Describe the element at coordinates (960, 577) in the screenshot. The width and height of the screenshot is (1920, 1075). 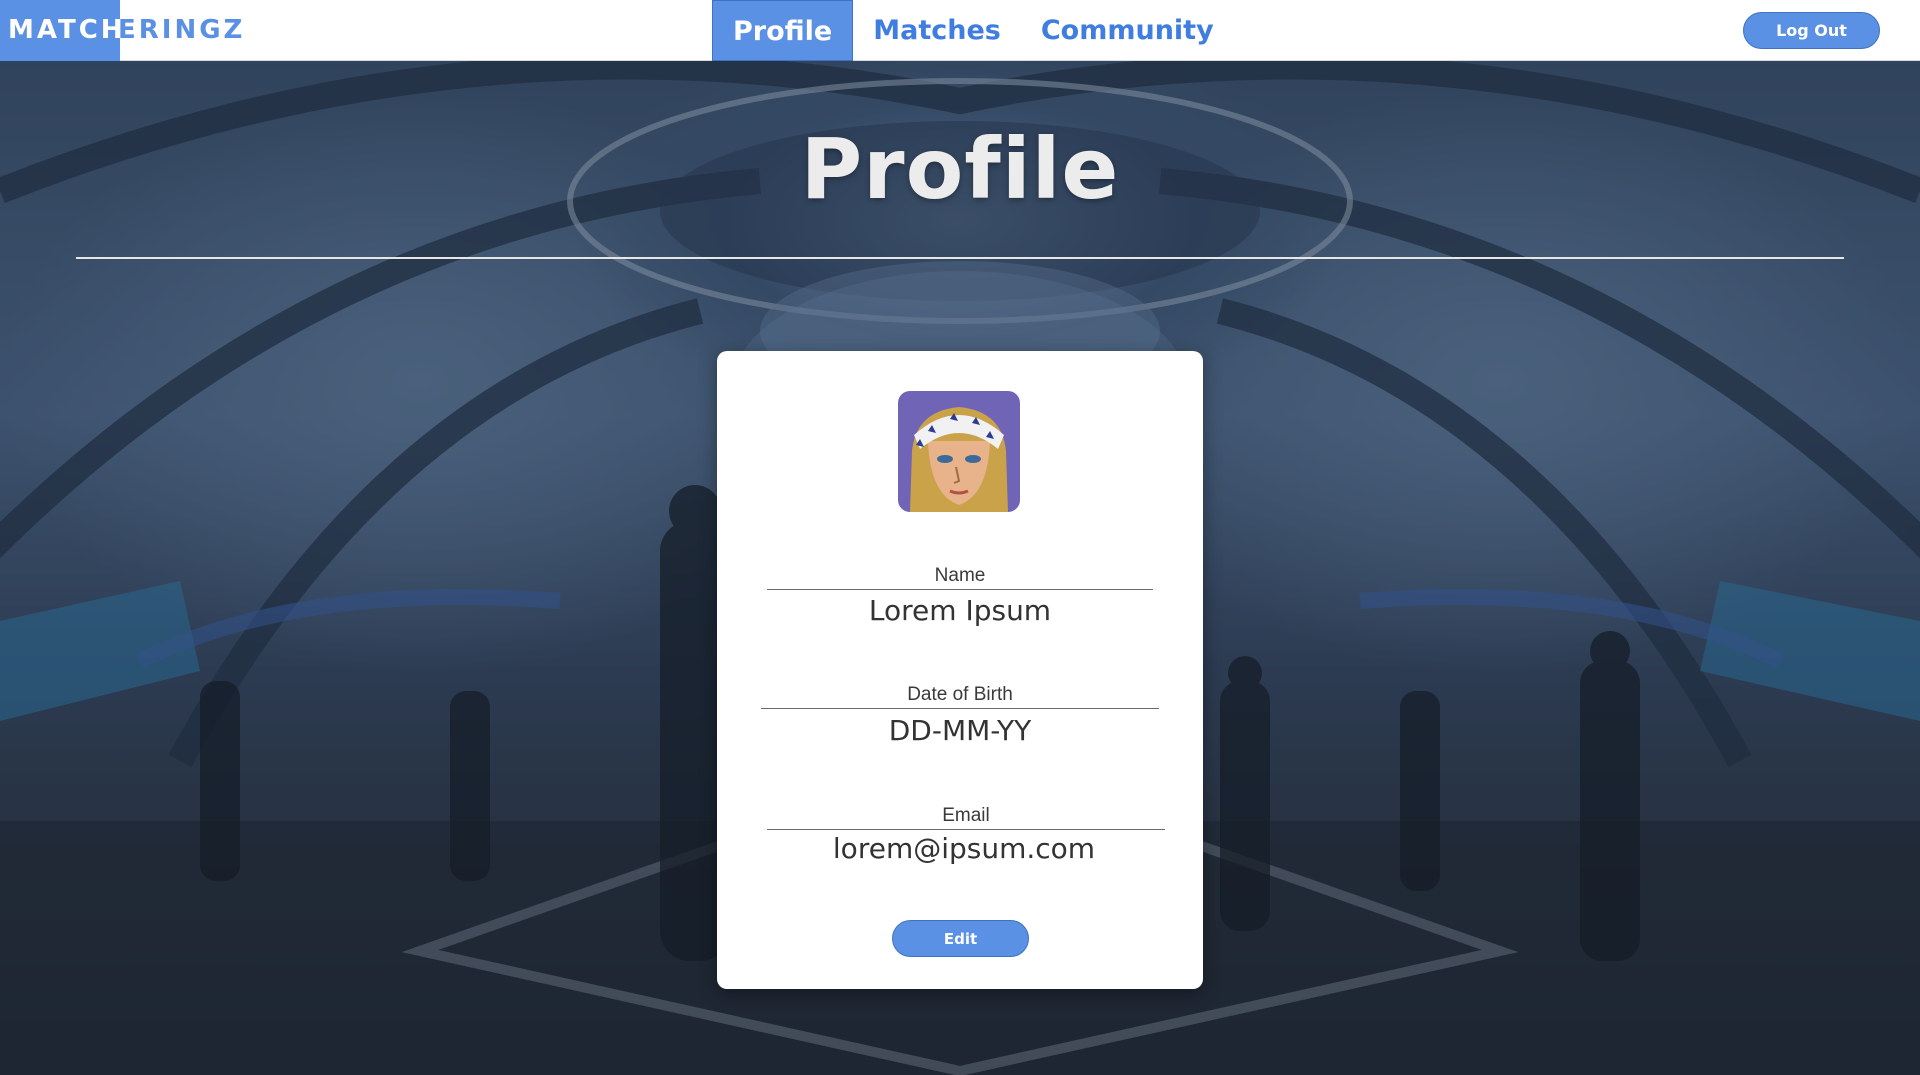
I see `name-label: Name` at that location.